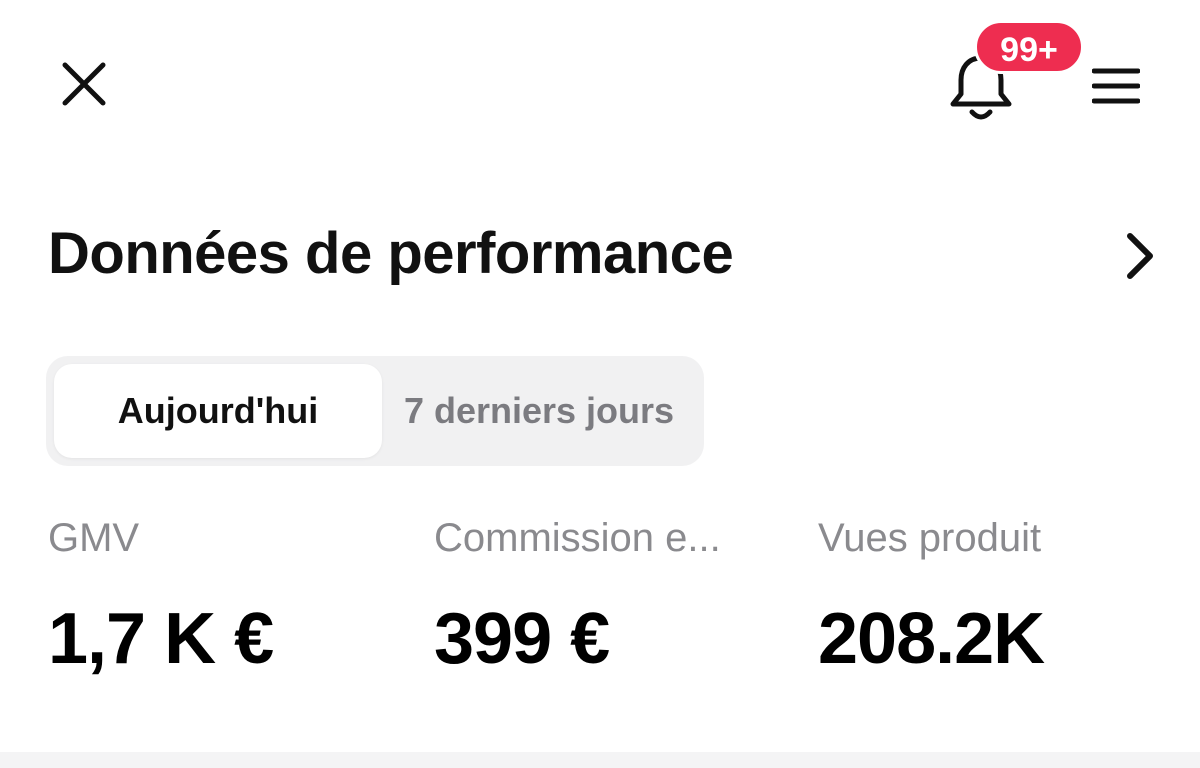  I want to click on section-divider, so click(600, 760).